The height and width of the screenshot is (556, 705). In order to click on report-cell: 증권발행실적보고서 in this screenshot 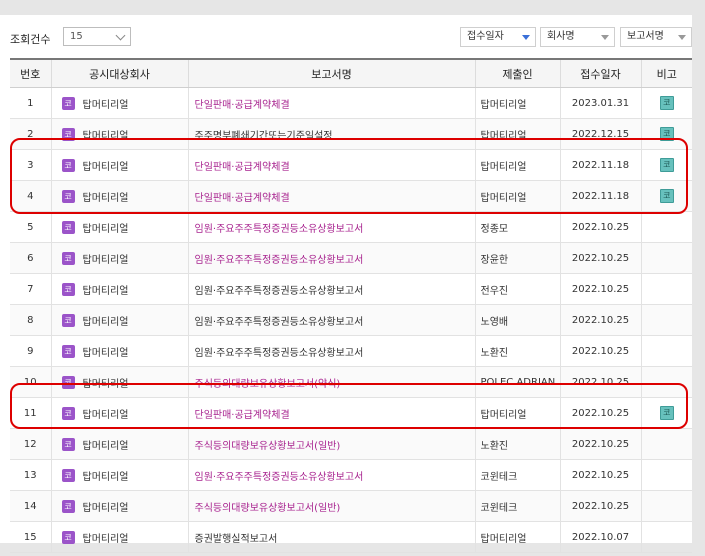, I will do `click(331, 537)`.